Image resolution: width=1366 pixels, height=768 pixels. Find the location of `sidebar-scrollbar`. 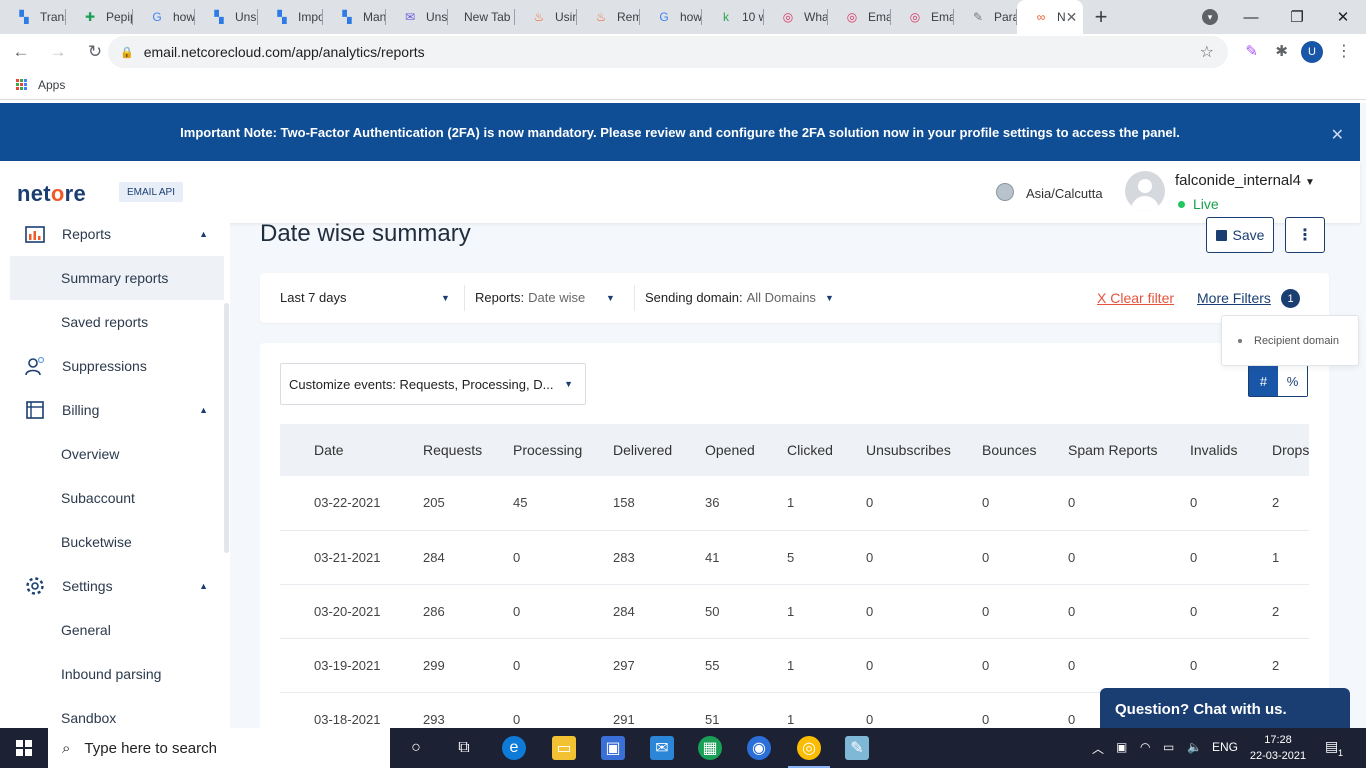

sidebar-scrollbar is located at coordinates (226, 428).